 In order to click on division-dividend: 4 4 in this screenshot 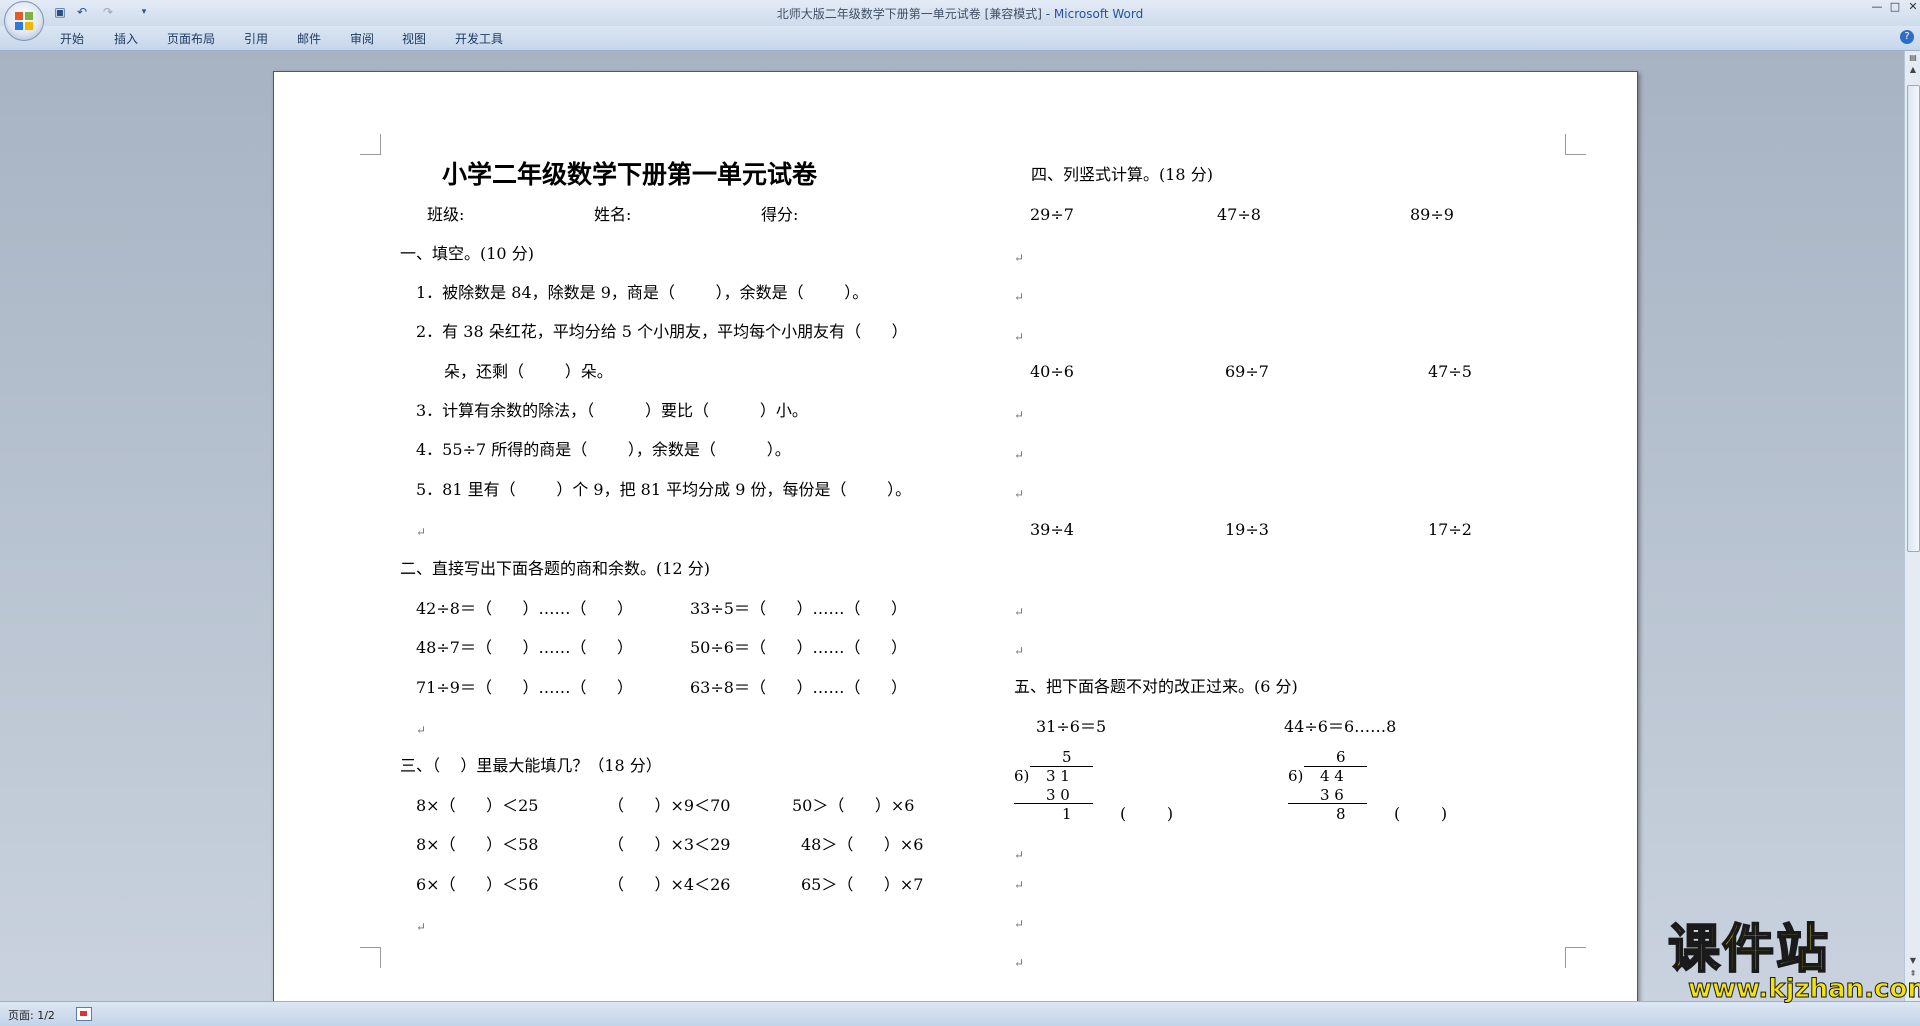, I will do `click(1332, 776)`.